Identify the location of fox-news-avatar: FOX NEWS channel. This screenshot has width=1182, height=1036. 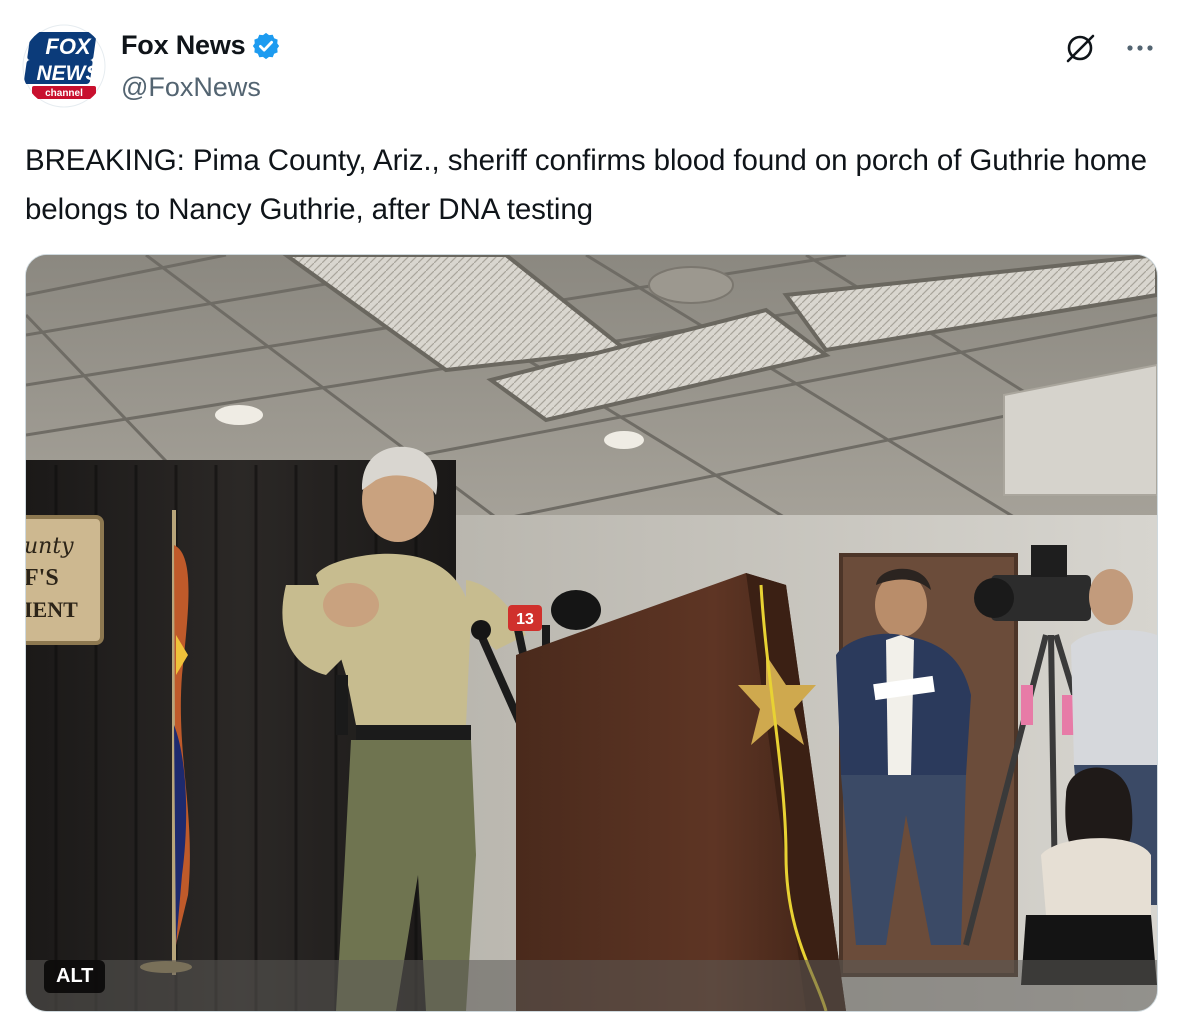
(64, 66).